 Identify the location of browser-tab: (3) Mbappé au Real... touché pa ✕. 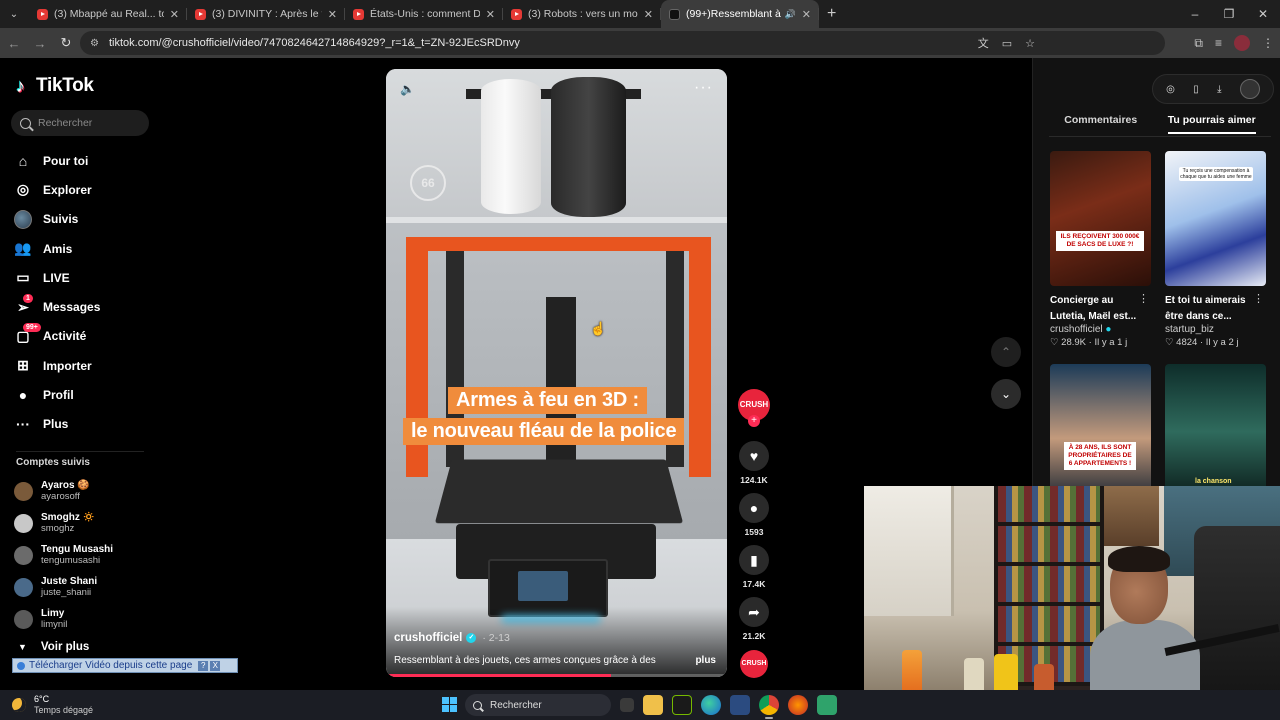
(108, 14).